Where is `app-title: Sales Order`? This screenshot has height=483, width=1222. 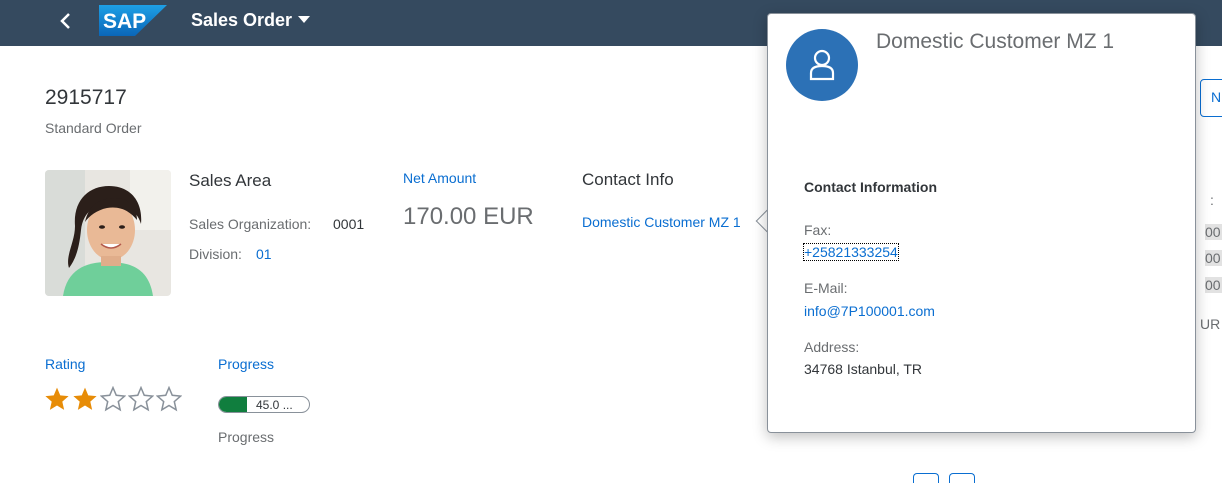 app-title: Sales Order is located at coordinates (242, 20).